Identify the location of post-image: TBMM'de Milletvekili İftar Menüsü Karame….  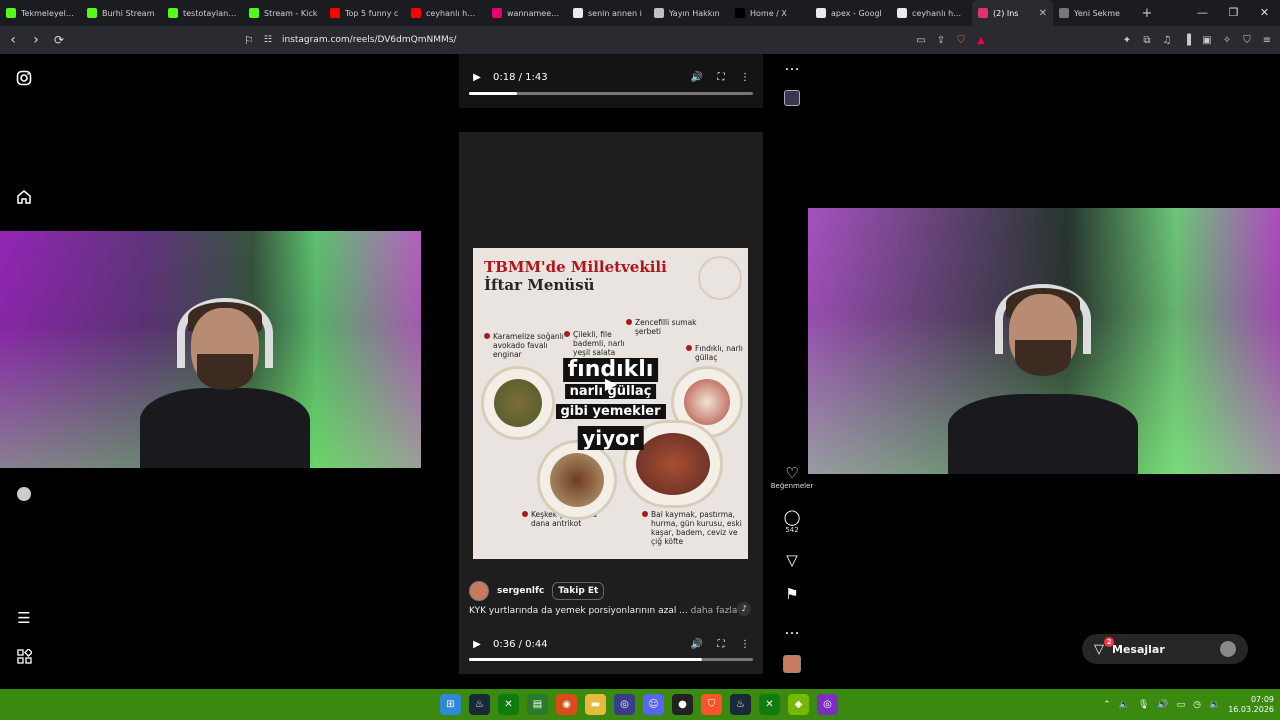
(610, 403).